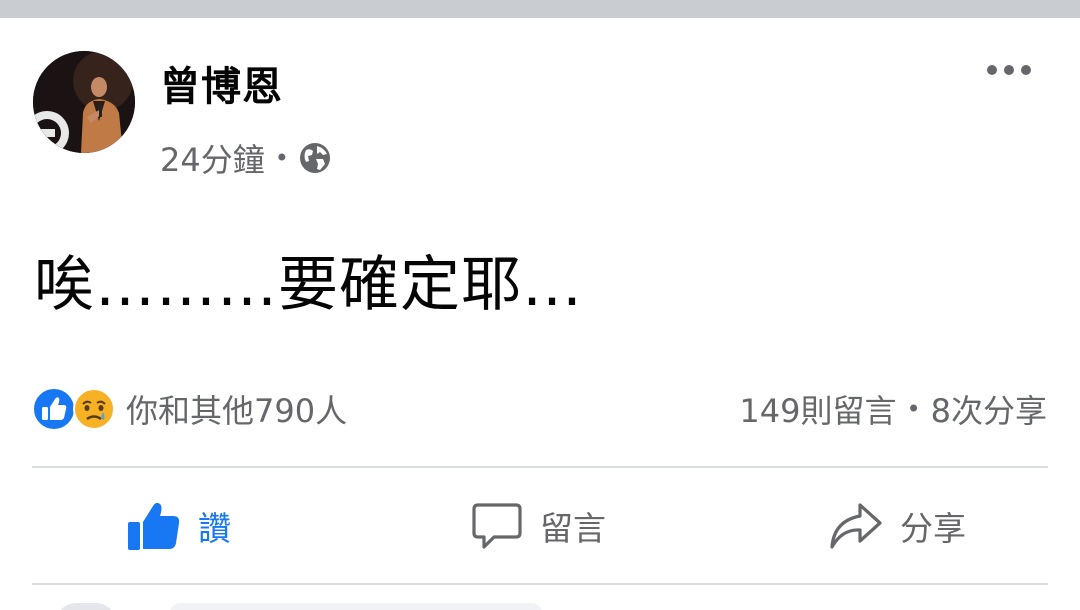 The image size is (1080, 610). I want to click on like-button: 讚, so click(178, 526).